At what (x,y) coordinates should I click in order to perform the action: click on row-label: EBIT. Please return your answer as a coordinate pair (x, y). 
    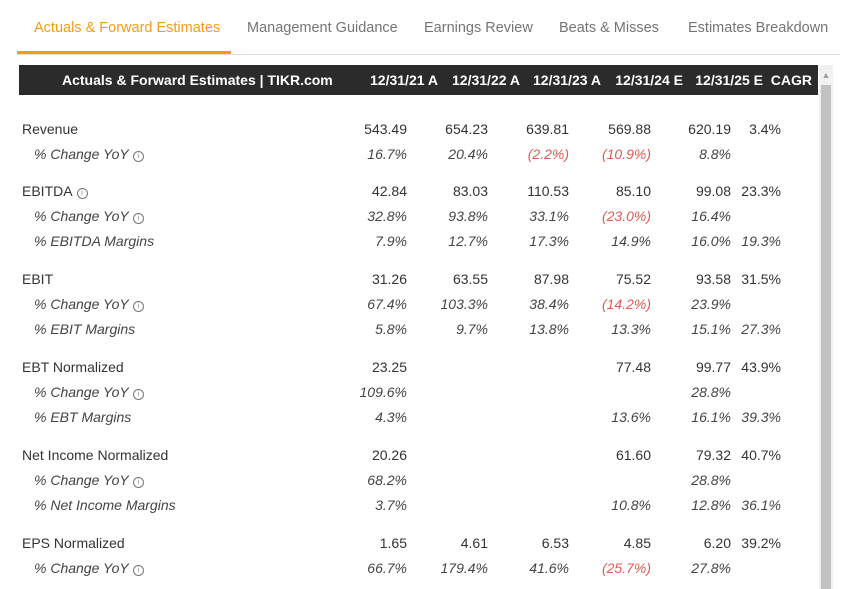
    Looking at the image, I should click on (37, 279).